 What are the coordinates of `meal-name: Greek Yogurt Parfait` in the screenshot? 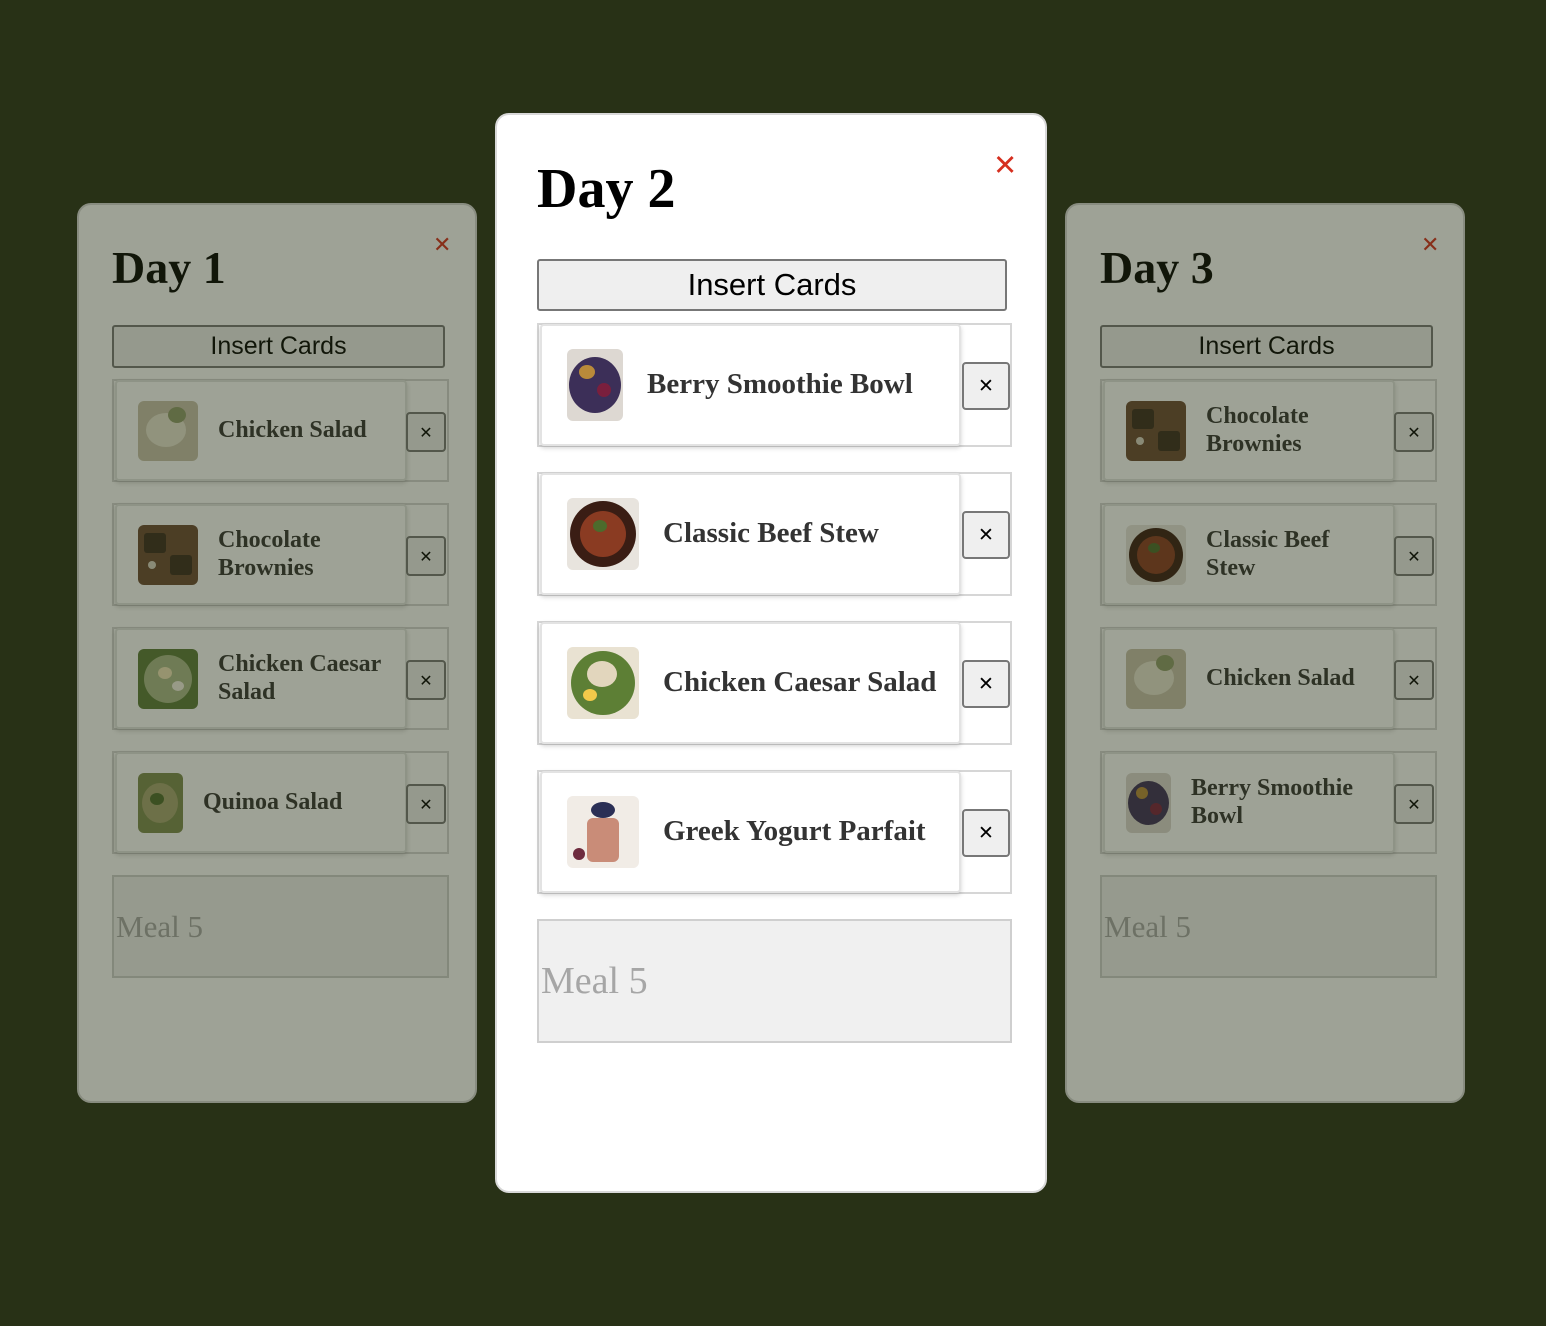 It's located at (794, 831).